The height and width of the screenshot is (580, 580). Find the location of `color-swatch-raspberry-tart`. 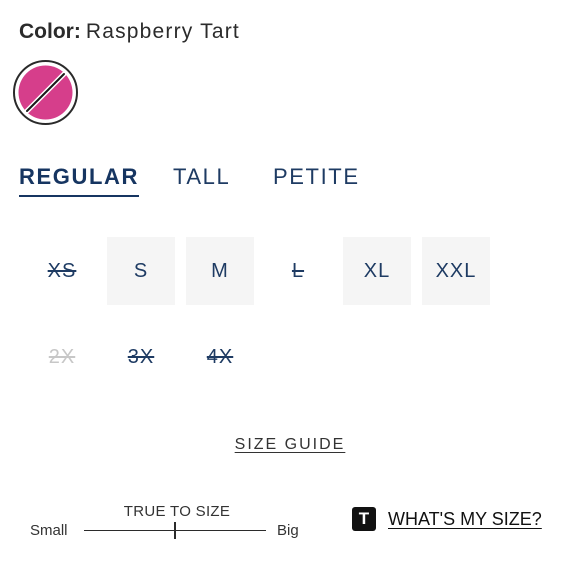

color-swatch-raspberry-tart is located at coordinates (45, 92).